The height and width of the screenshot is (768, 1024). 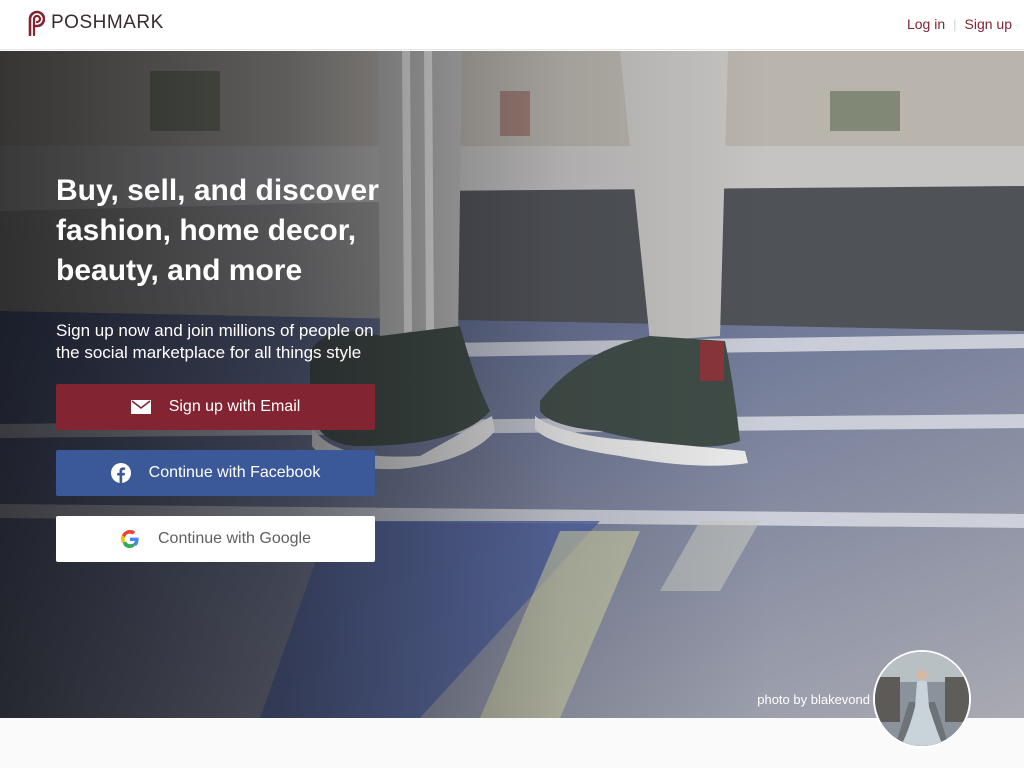 What do you see at coordinates (926, 24) in the screenshot?
I see `login-link: Log in` at bounding box center [926, 24].